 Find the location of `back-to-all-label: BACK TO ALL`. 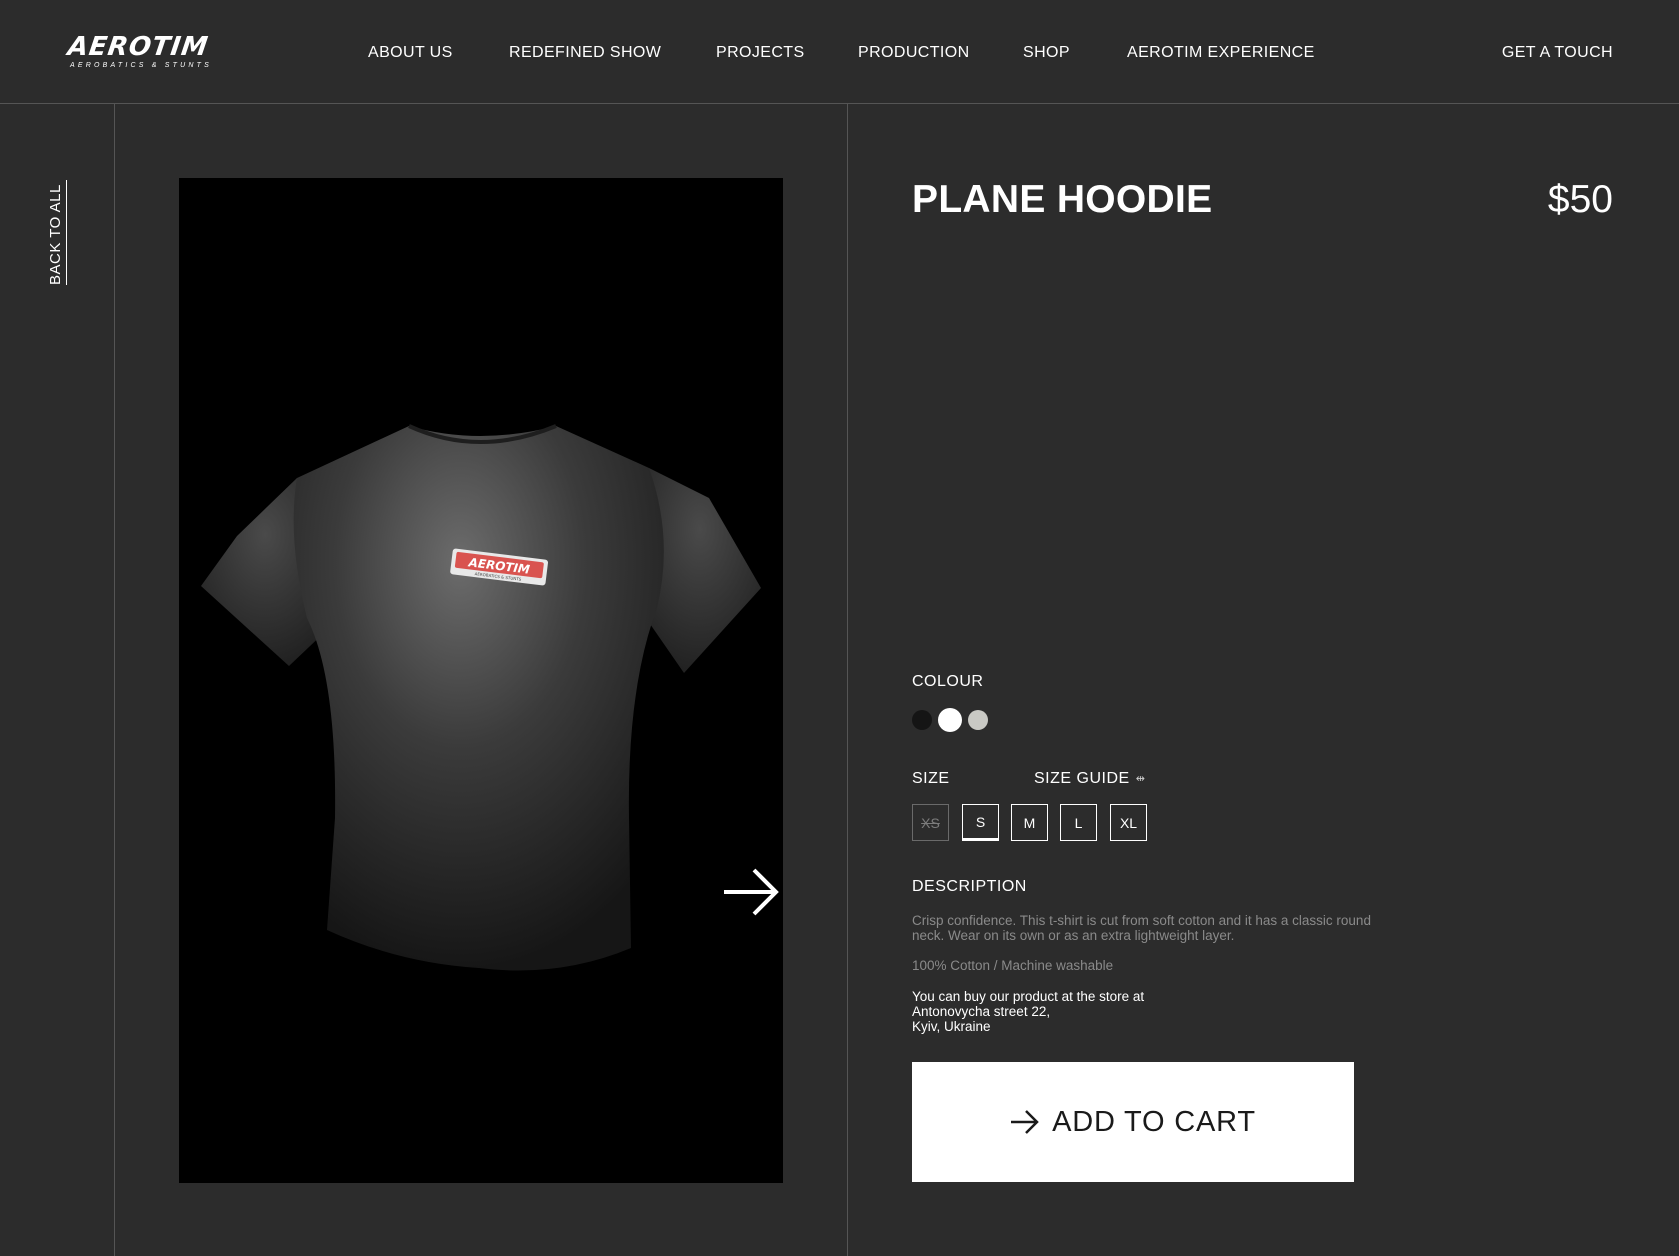

back-to-all-label: BACK TO ALL is located at coordinates (57, 232).